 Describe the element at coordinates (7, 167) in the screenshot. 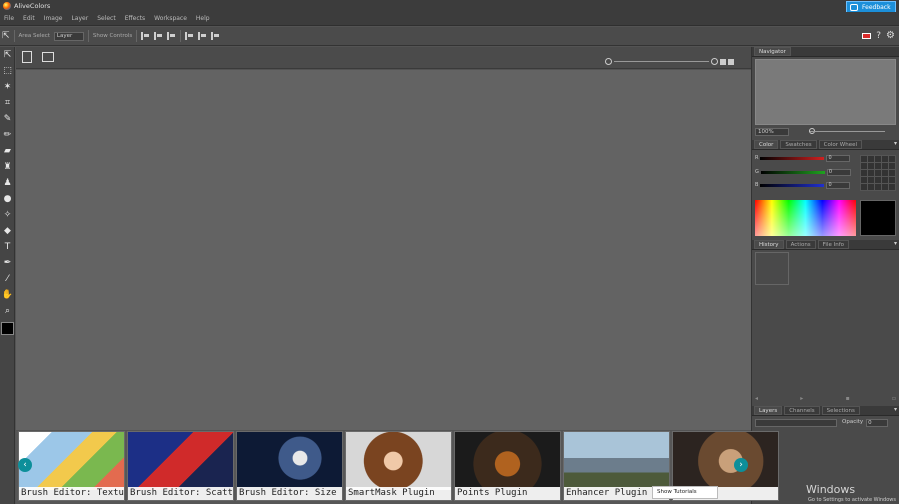

I see `stamp-tool-icon: ♜` at that location.